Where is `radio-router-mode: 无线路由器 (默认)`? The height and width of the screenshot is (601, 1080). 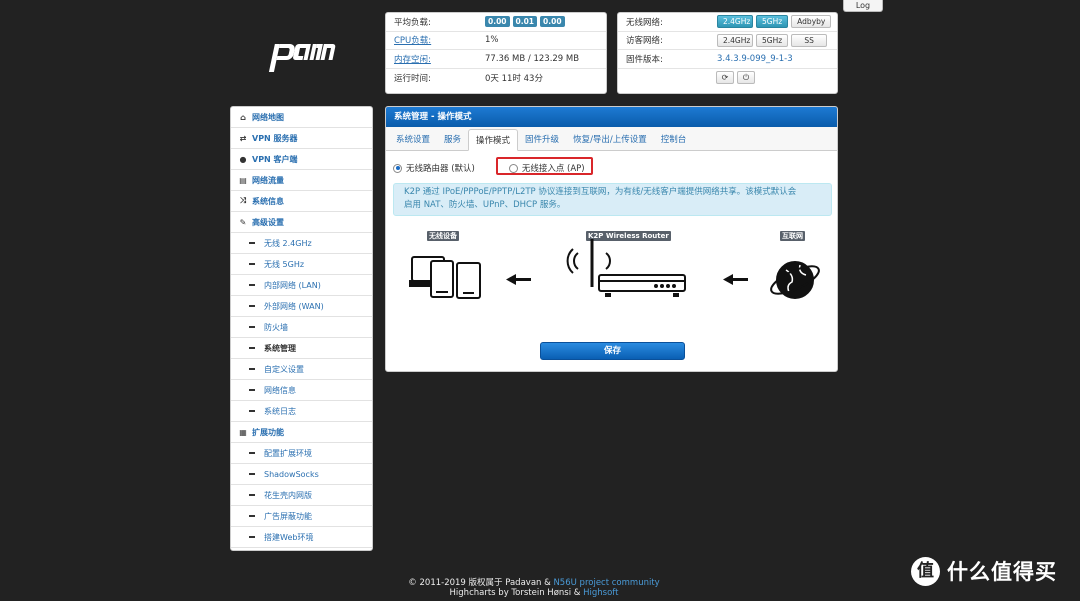 radio-router-mode: 无线路由器 (默认) is located at coordinates (434, 168).